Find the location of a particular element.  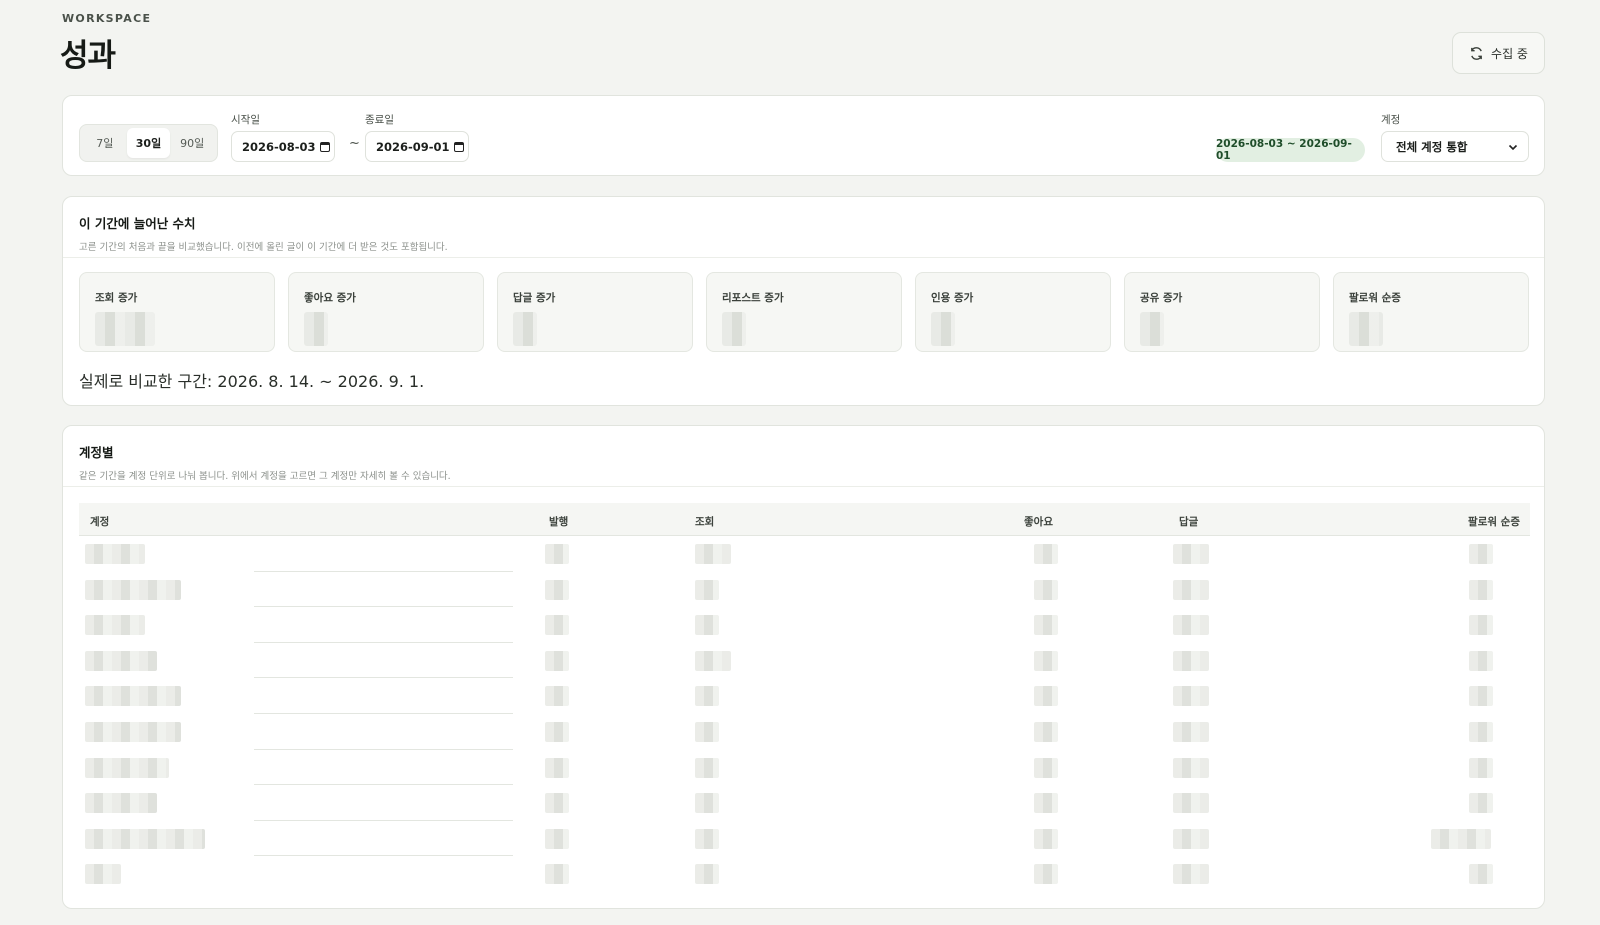

collect-button: 수집 중 is located at coordinates (1498, 53).